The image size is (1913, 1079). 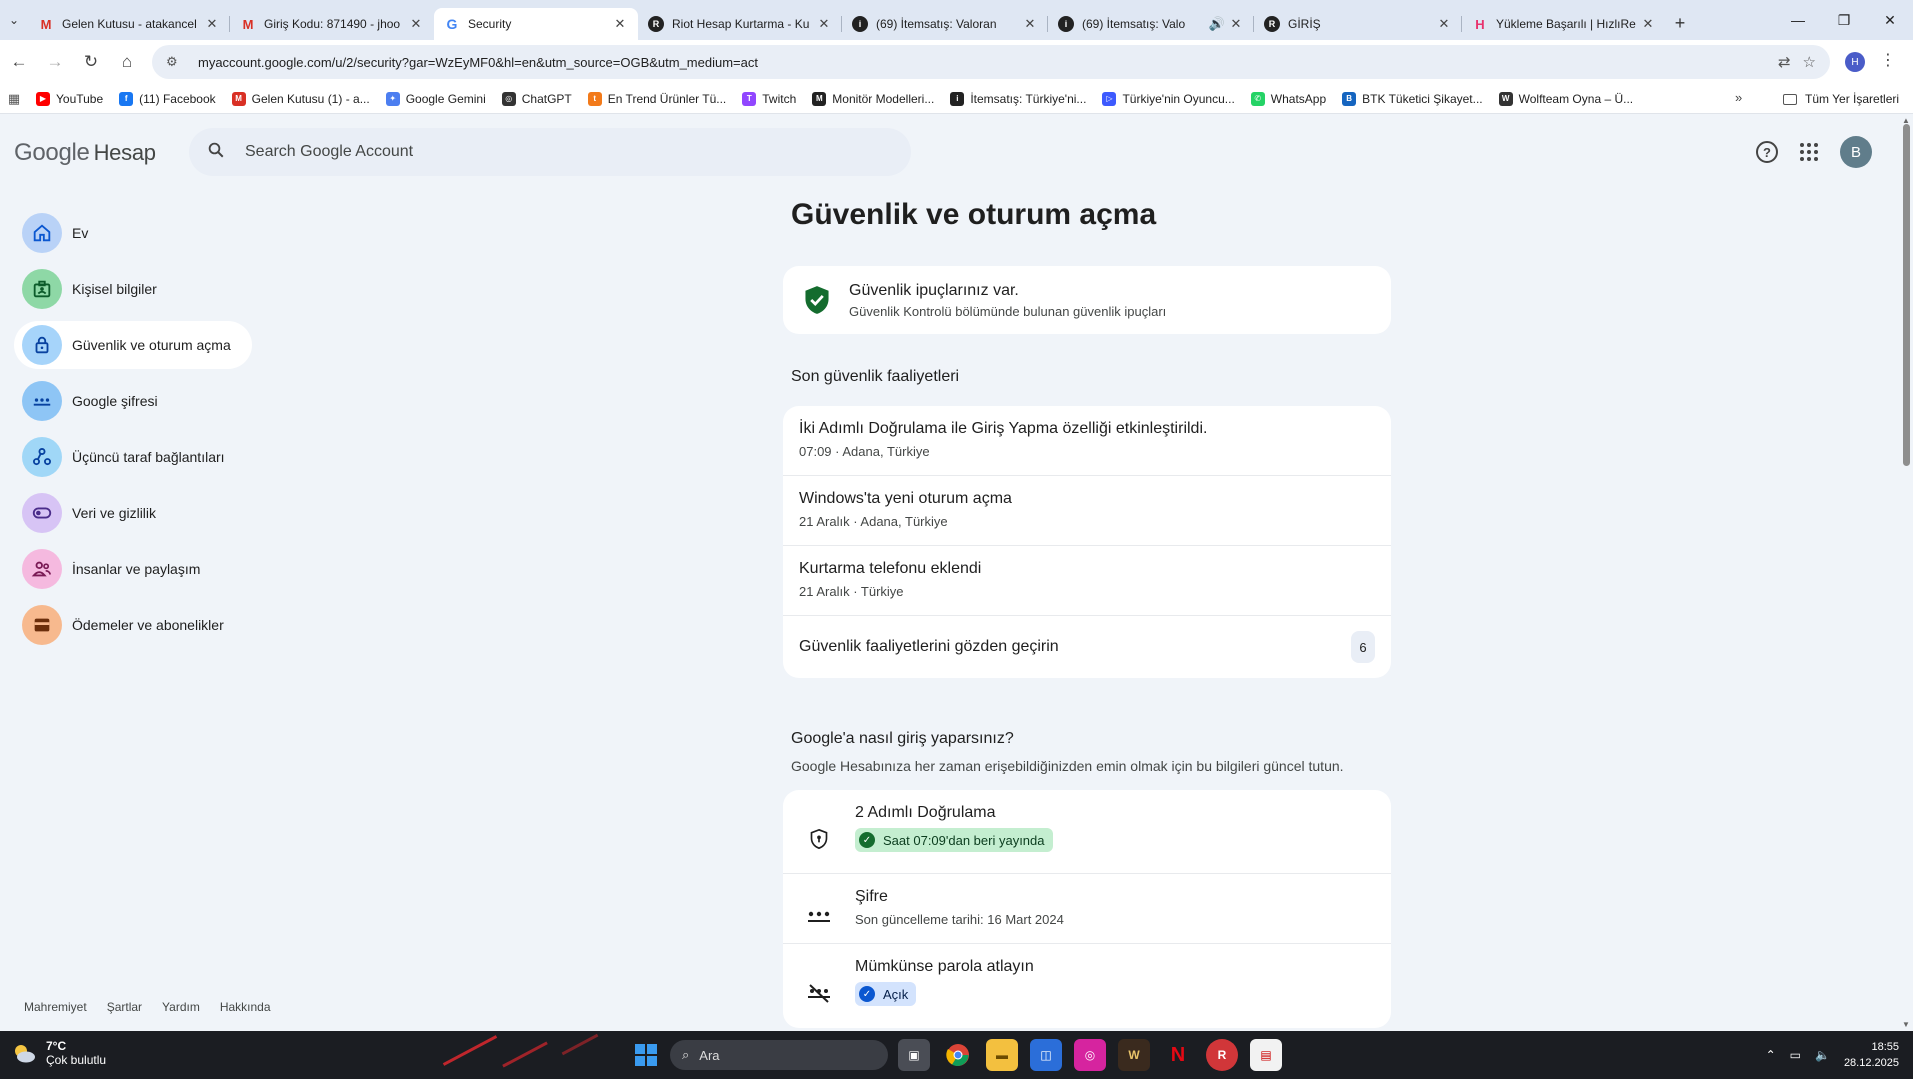 What do you see at coordinates (914, 1055) in the screenshot?
I see `task-view-icon: ▣` at bounding box center [914, 1055].